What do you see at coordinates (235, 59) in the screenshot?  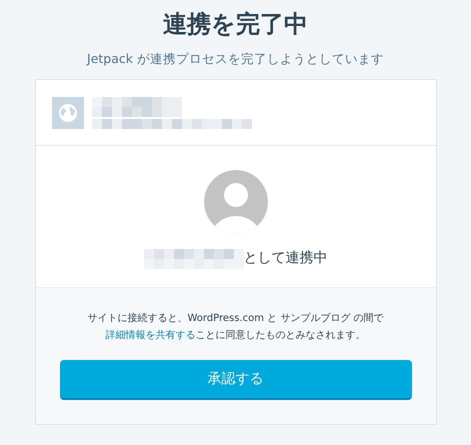 I see `page-subtitle: Jetpack が連携プロセスを完了しようとしています` at bounding box center [235, 59].